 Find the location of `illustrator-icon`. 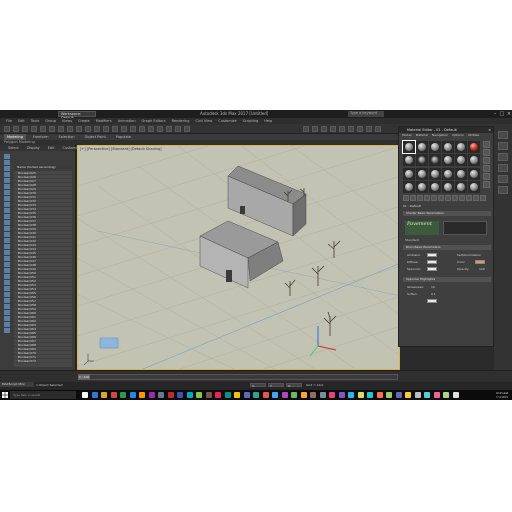

illustrator-icon is located at coordinates (161, 395).